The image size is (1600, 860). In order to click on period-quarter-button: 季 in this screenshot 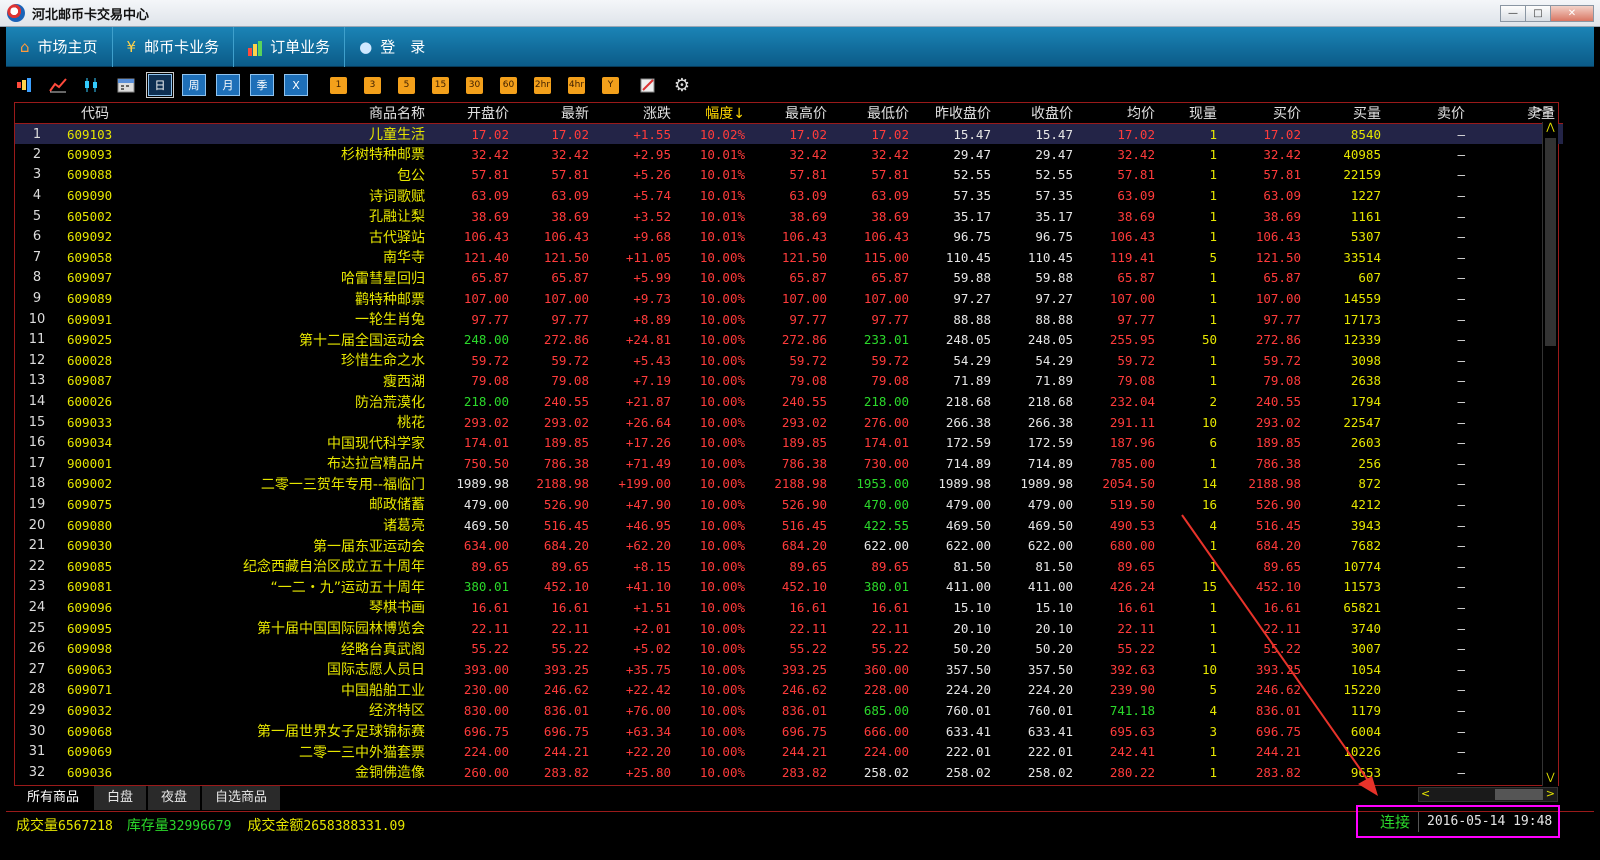, I will do `click(262, 85)`.